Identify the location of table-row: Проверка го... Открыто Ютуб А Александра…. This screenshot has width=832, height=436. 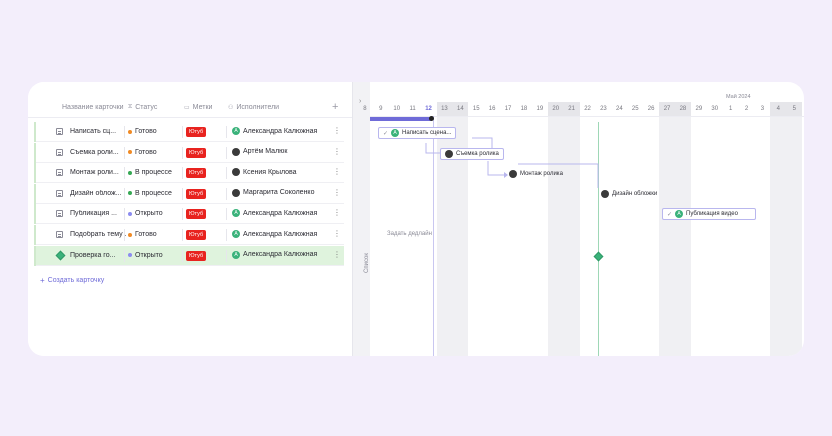
(189, 255).